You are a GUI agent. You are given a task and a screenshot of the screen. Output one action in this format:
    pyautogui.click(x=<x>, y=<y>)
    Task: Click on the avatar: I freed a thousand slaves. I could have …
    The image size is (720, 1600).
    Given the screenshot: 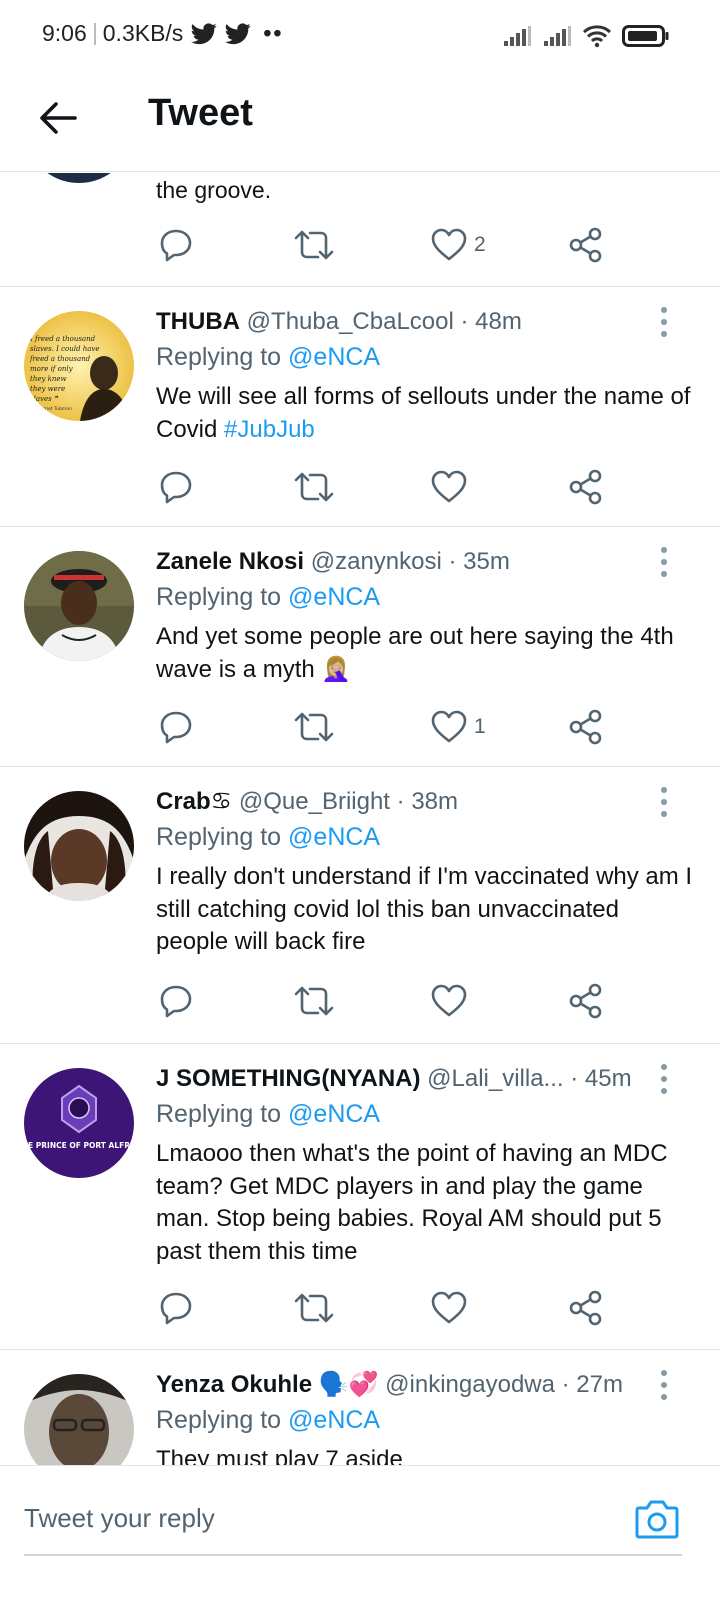 What is the action you would take?
    pyautogui.click(x=79, y=366)
    